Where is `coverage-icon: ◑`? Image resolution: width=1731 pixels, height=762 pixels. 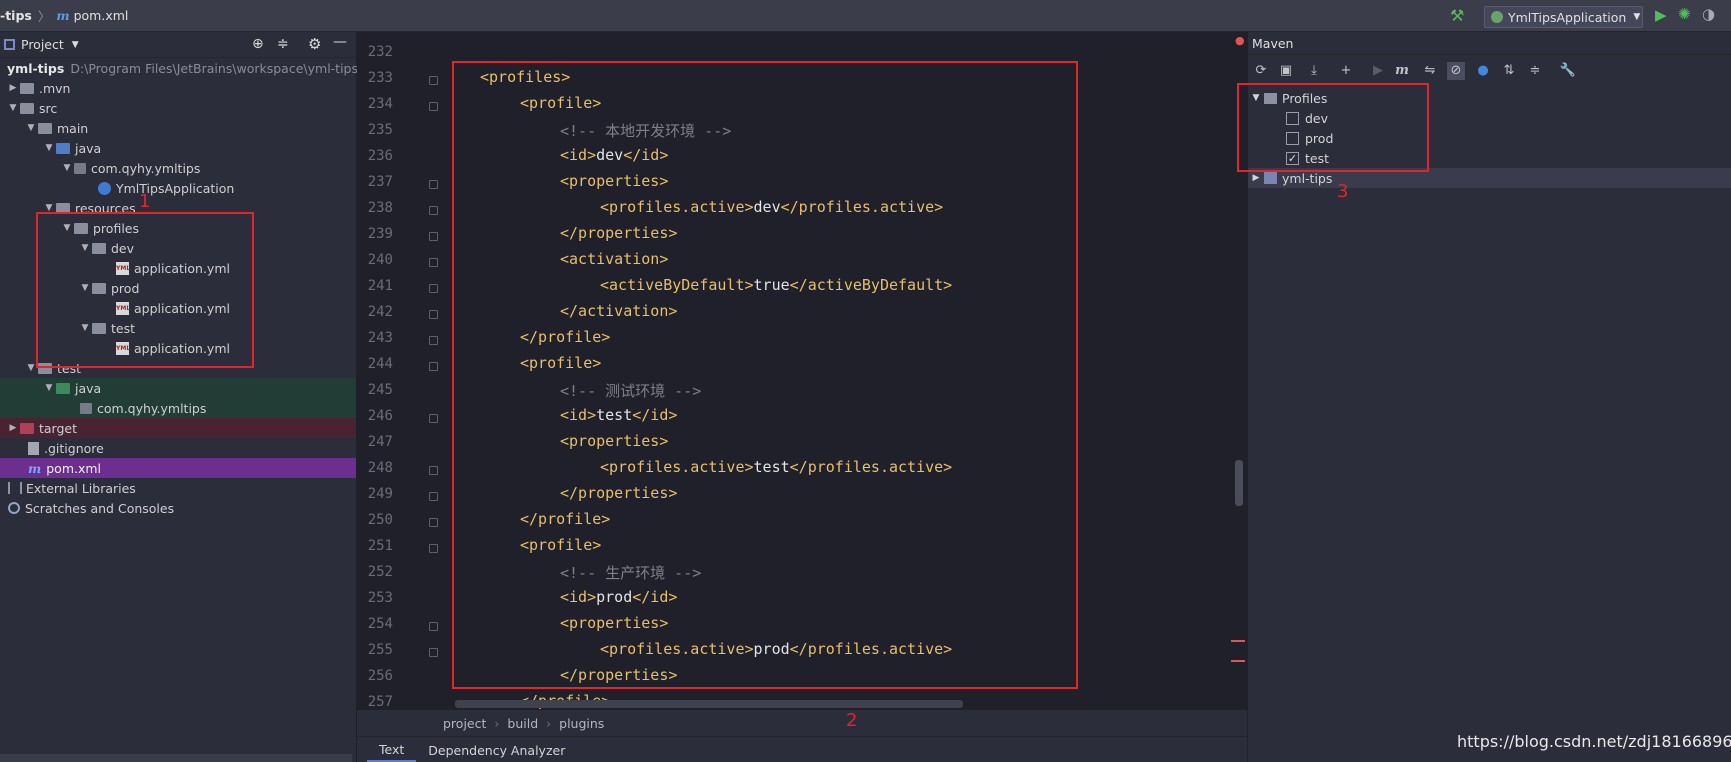
coverage-icon: ◑ is located at coordinates (1708, 14).